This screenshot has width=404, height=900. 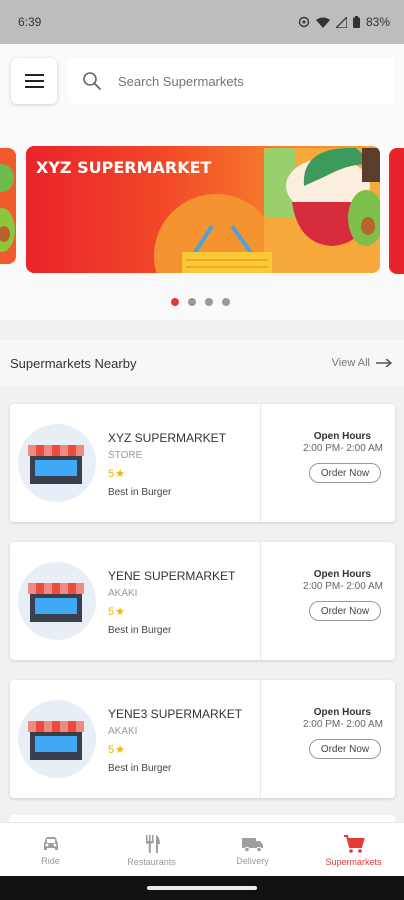 What do you see at coordinates (34, 75) in the screenshot?
I see `hamburger-icon` at bounding box center [34, 75].